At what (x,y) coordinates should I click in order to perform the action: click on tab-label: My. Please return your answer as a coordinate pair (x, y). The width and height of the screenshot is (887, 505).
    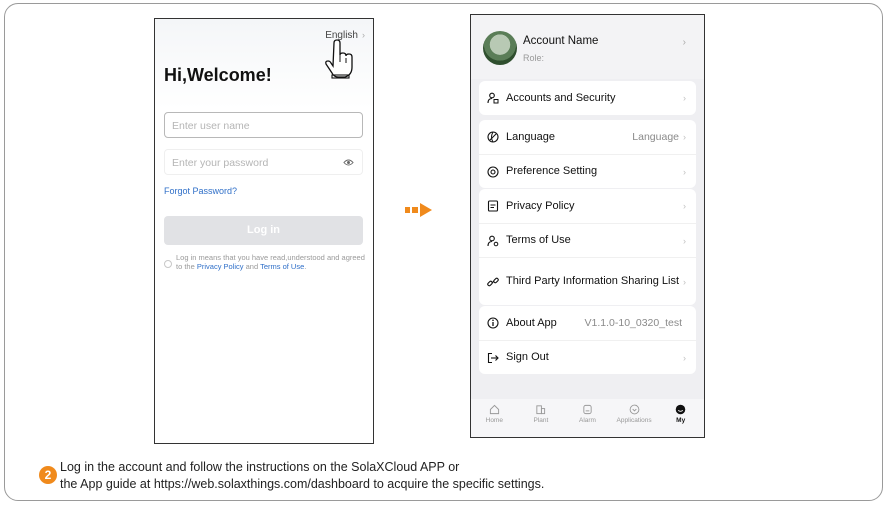
    Looking at the image, I should click on (681, 420).